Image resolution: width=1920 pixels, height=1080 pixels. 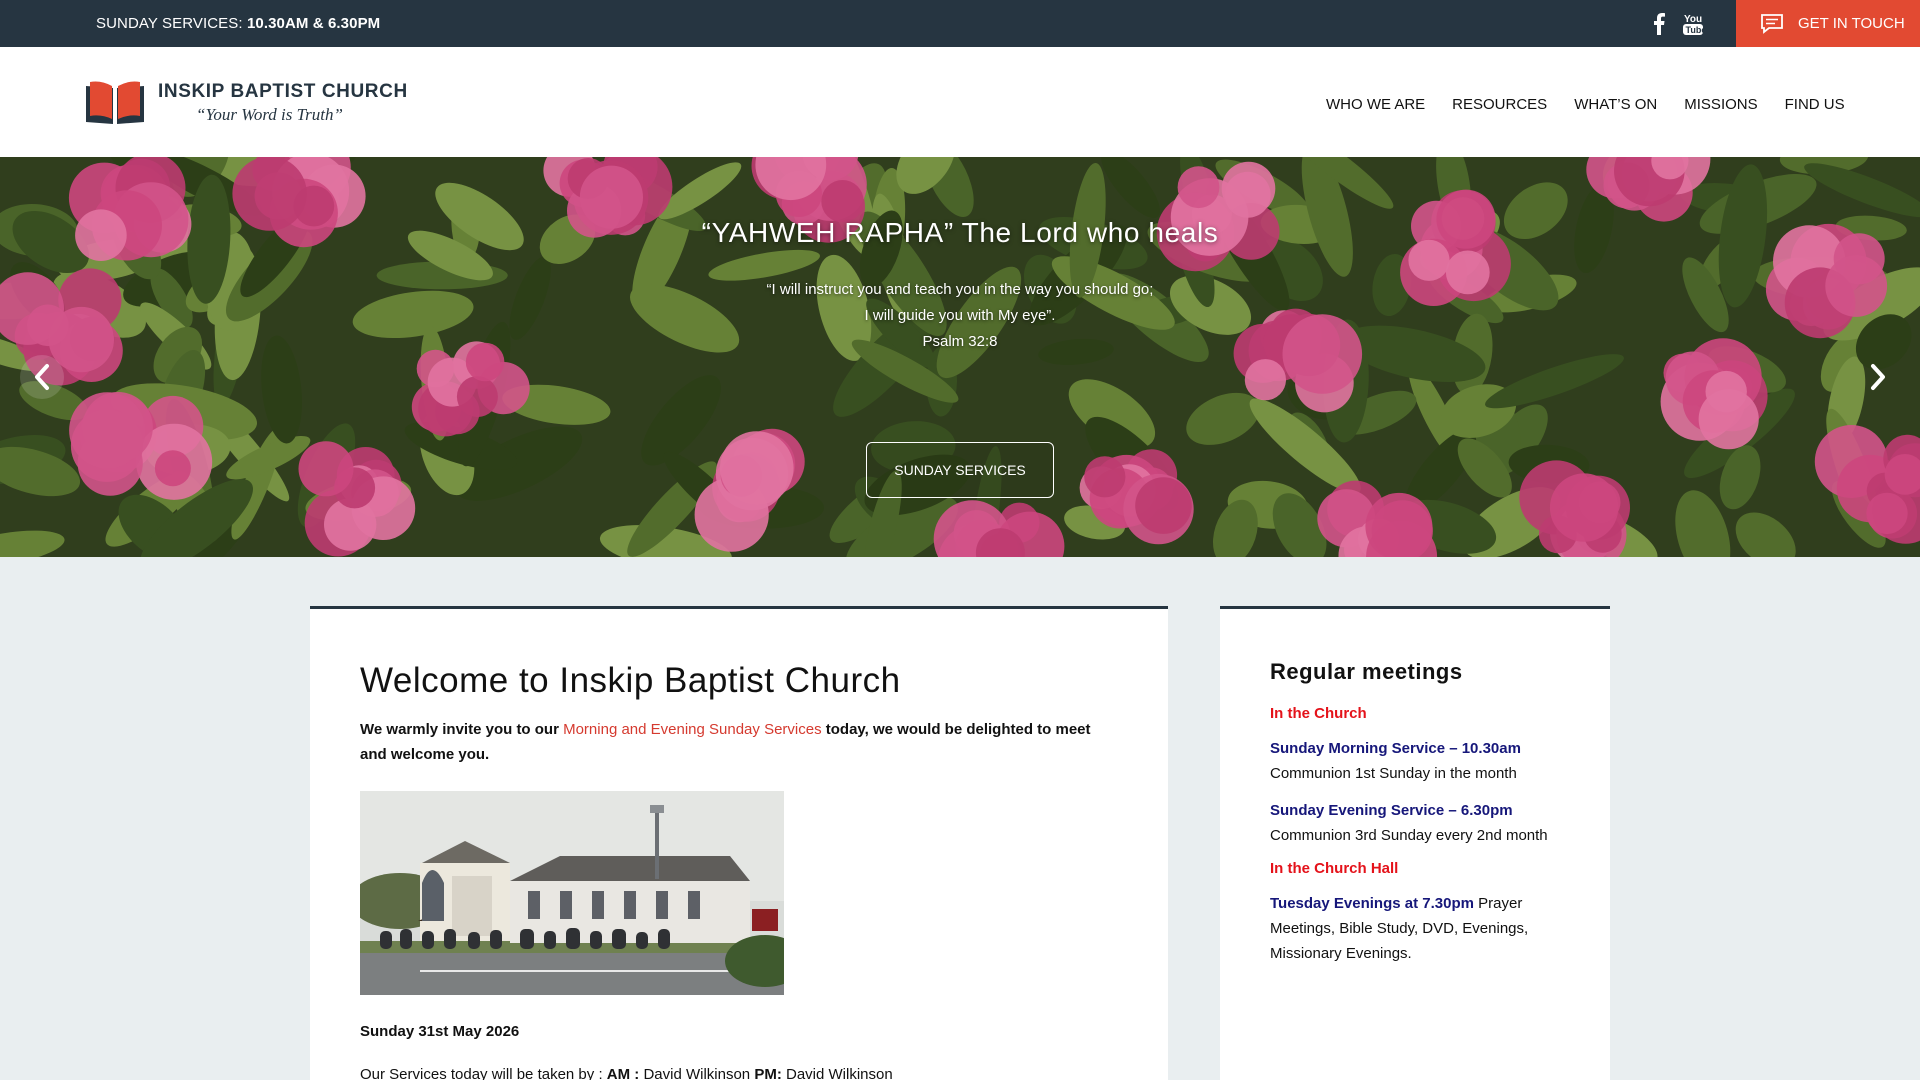 What do you see at coordinates (1499, 104) in the screenshot?
I see `nav-resources: RESOURCES` at bounding box center [1499, 104].